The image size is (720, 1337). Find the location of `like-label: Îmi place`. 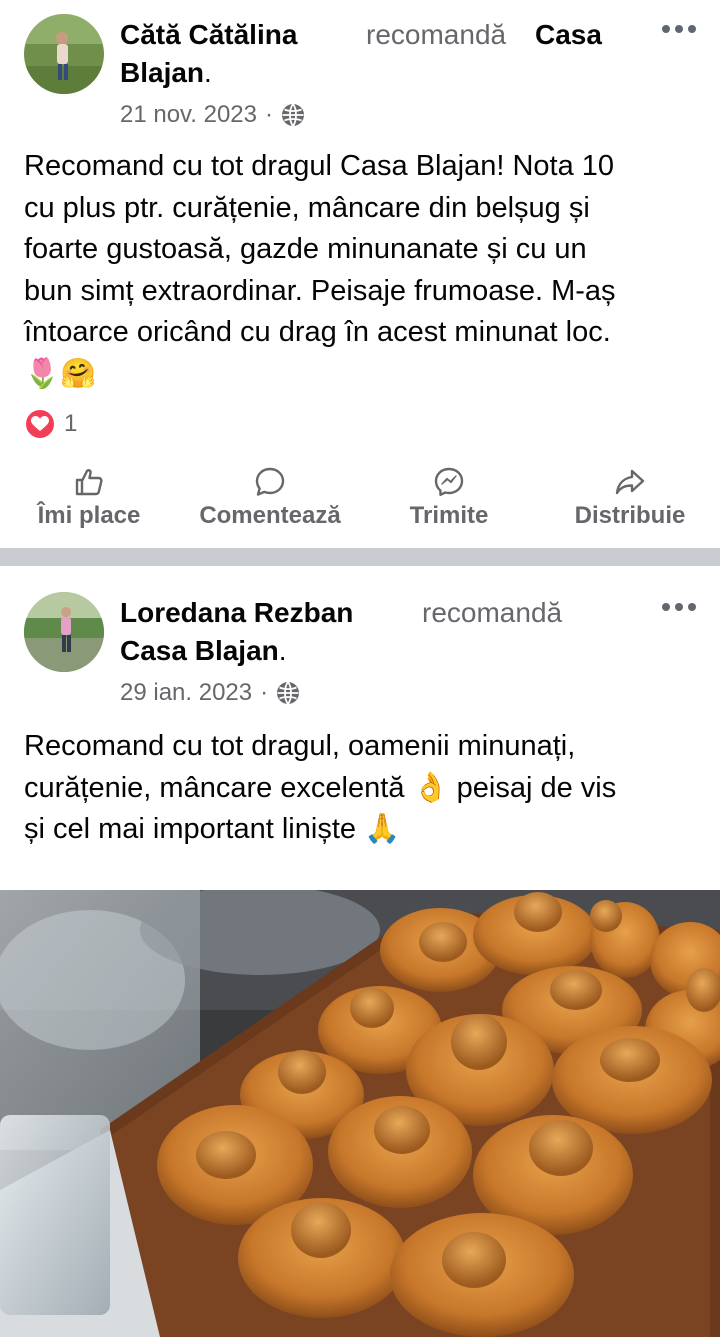

like-label: Îmi place is located at coordinates (89, 515).